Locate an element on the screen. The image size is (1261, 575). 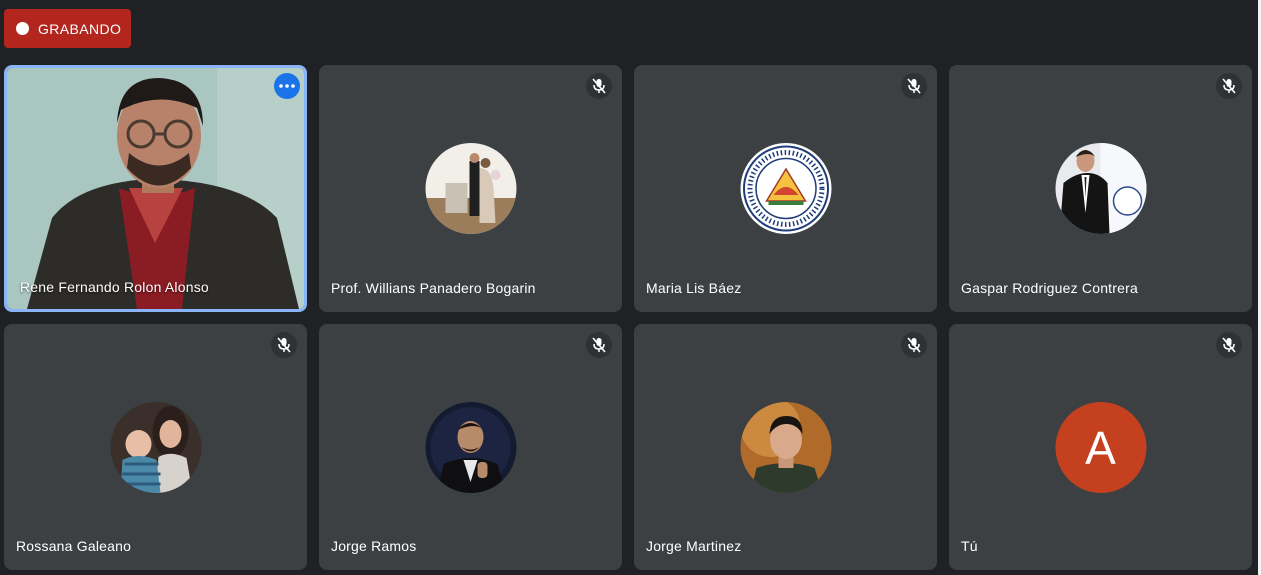
participant-tile: Jorge Martinez is located at coordinates (785, 447).